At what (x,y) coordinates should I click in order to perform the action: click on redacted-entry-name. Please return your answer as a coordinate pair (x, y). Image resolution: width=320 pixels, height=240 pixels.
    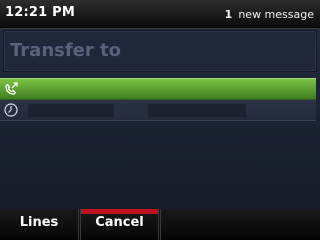
    Looking at the image, I should click on (71, 110).